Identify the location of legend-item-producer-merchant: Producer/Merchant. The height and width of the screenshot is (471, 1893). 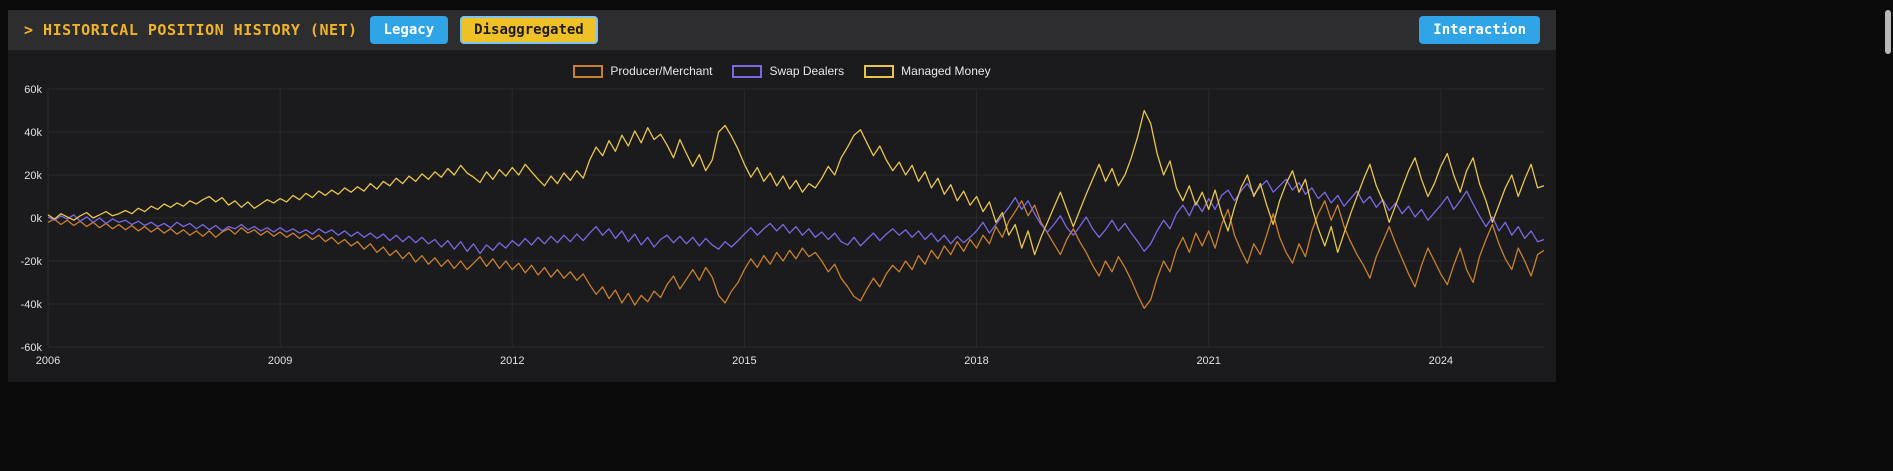
(642, 71).